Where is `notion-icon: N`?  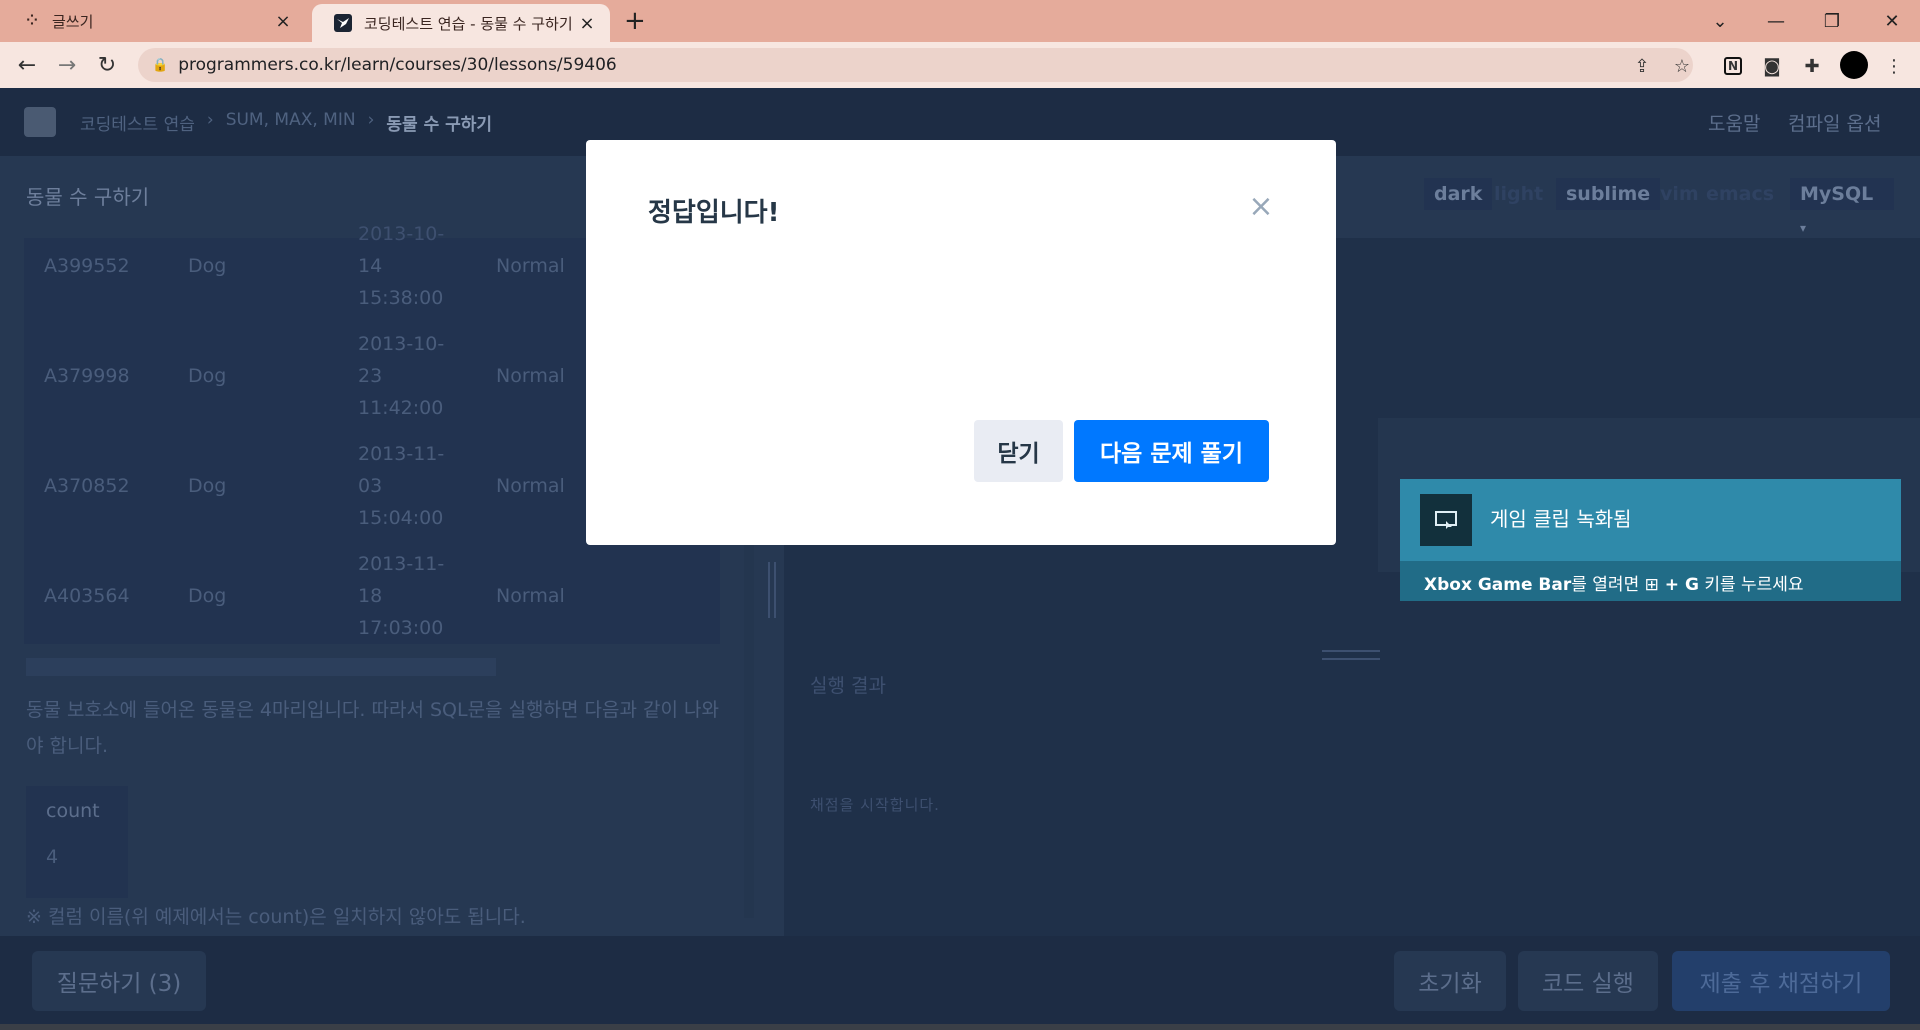 notion-icon: N is located at coordinates (1733, 66).